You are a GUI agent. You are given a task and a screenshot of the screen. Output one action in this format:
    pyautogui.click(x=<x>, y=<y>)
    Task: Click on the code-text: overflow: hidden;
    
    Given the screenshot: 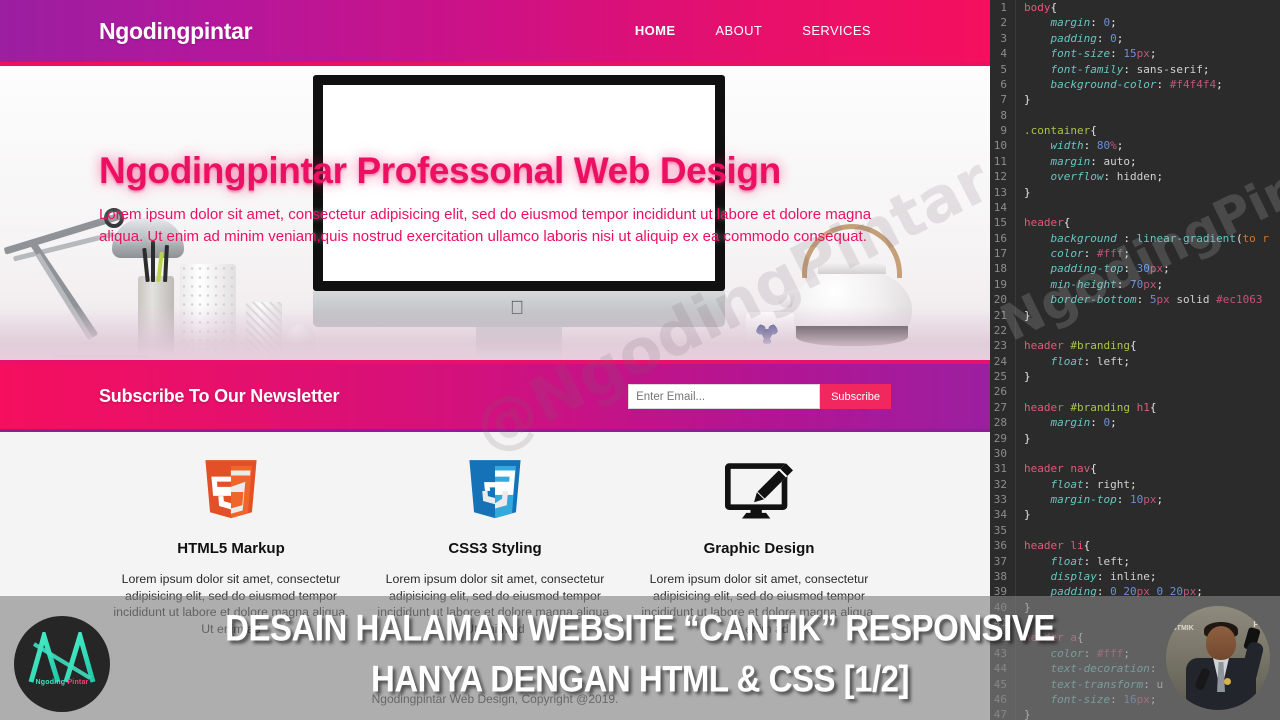 What is the action you would take?
    pyautogui.click(x=1089, y=176)
    